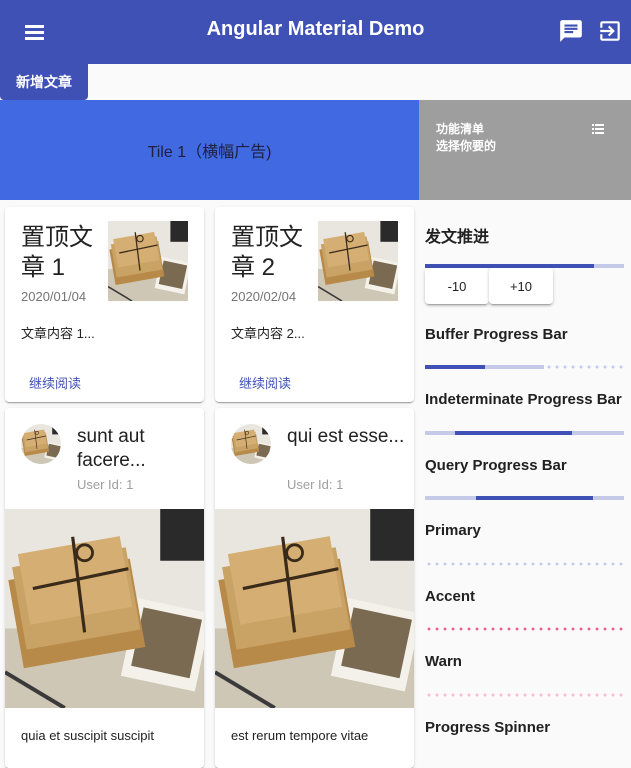 The width and height of the screenshot is (631, 768). What do you see at coordinates (571, 31) in the screenshot?
I see `chat-icon` at bounding box center [571, 31].